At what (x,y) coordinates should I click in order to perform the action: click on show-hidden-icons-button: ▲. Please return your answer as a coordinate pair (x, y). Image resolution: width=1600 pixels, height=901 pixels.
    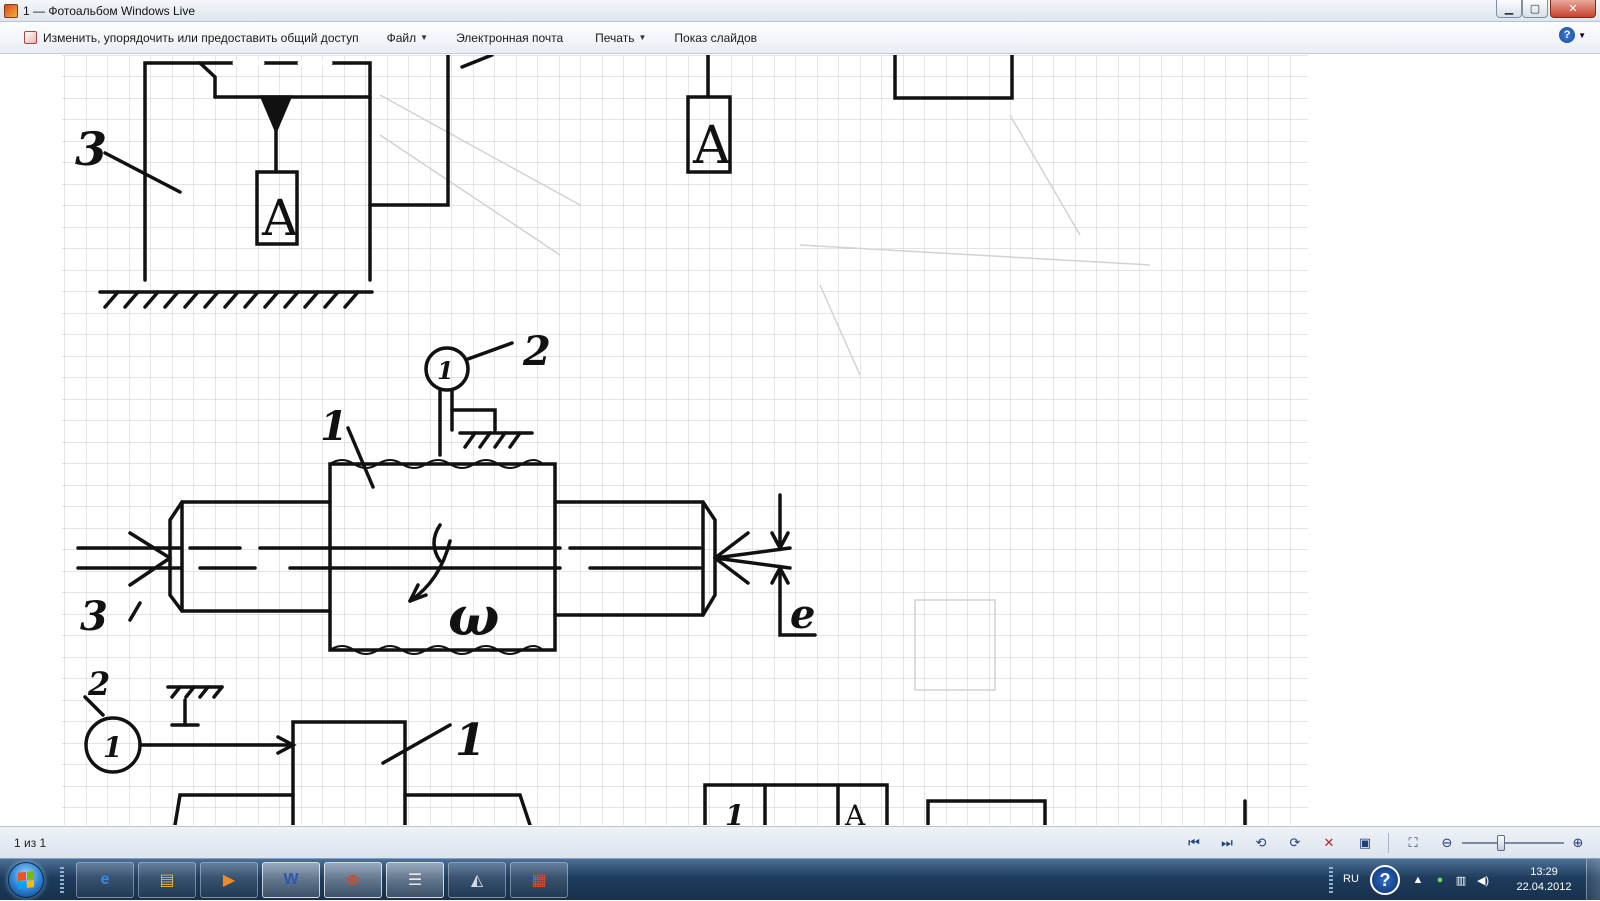
    Looking at the image, I should click on (1418, 880).